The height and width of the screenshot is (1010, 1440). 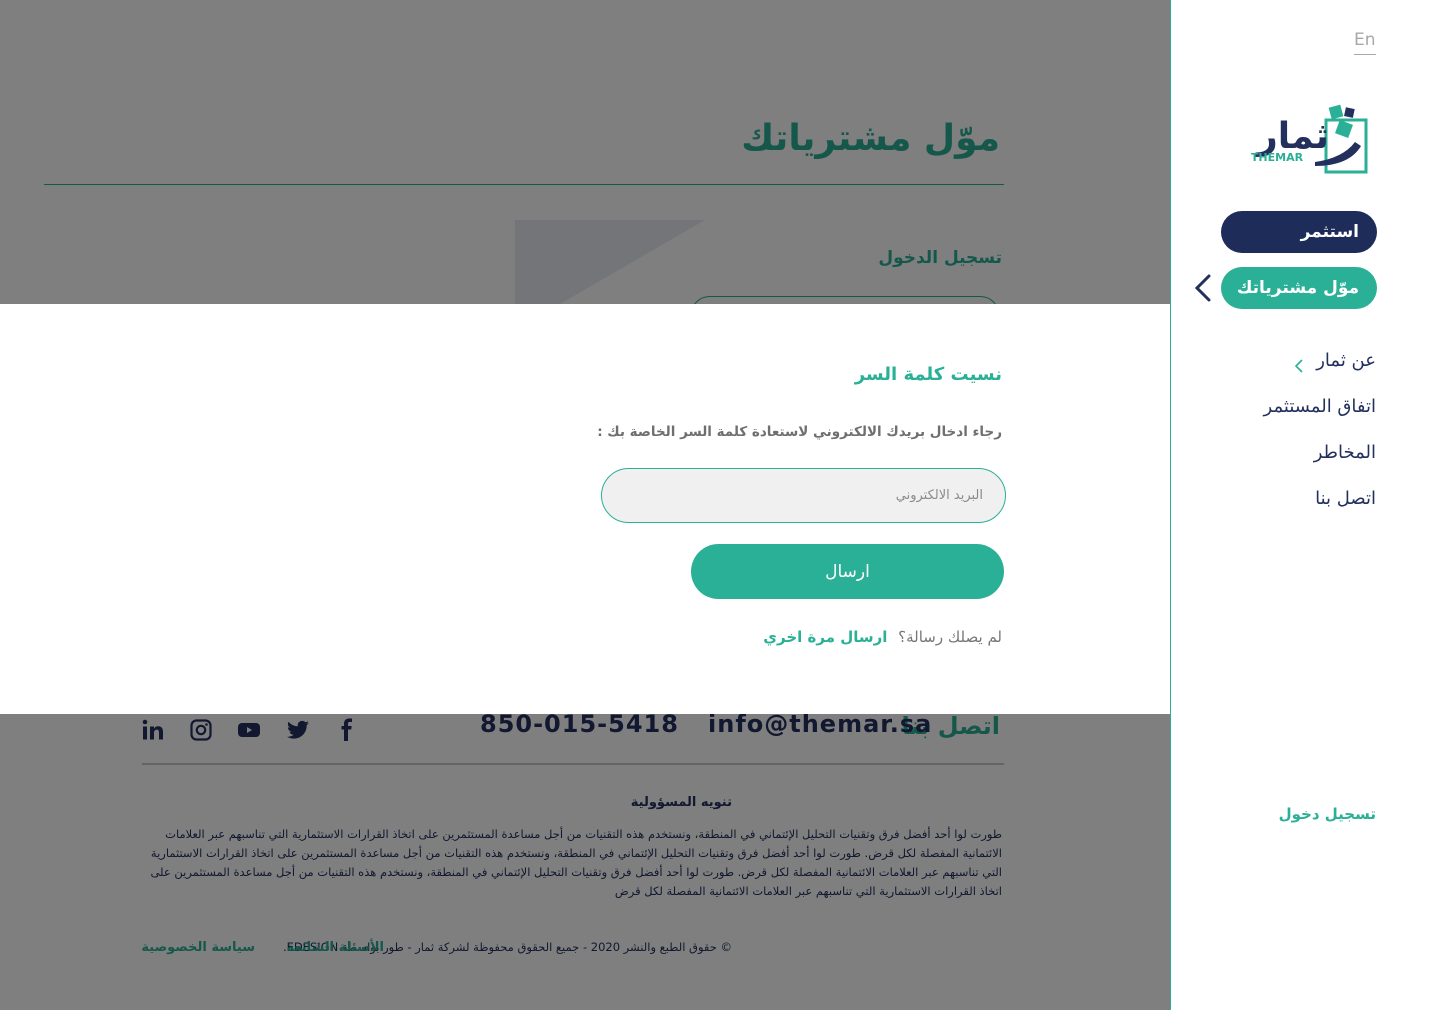 What do you see at coordinates (1365, 42) in the screenshot?
I see `language-switch: En` at bounding box center [1365, 42].